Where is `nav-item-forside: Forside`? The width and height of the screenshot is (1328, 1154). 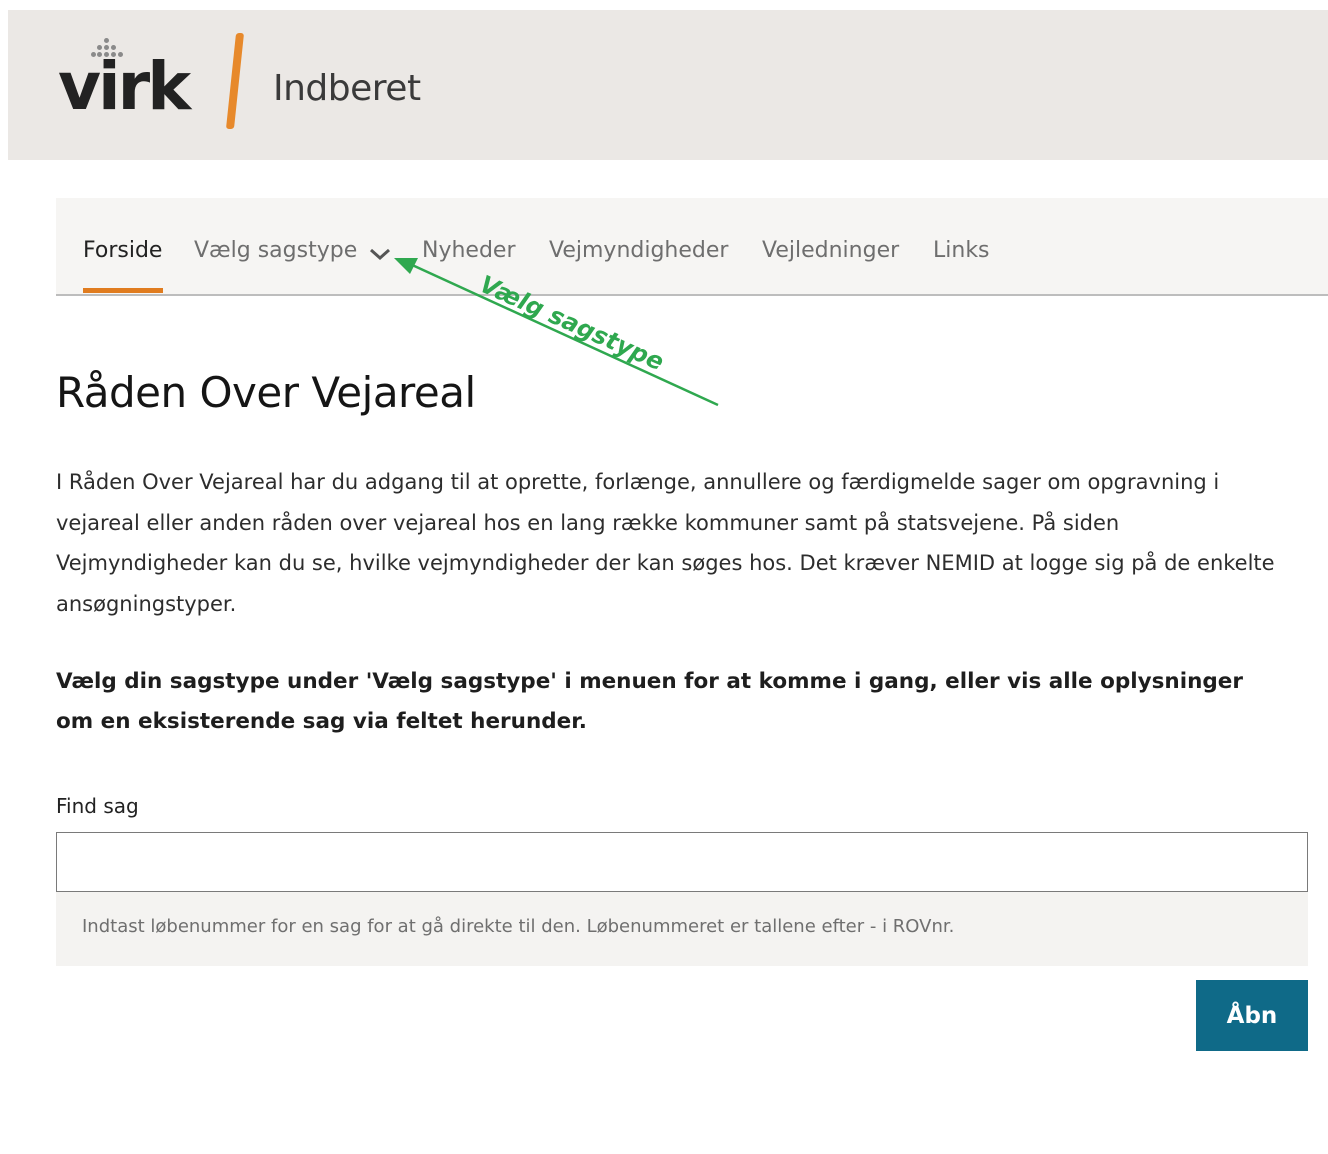
nav-item-forside: Forside is located at coordinates (122, 250).